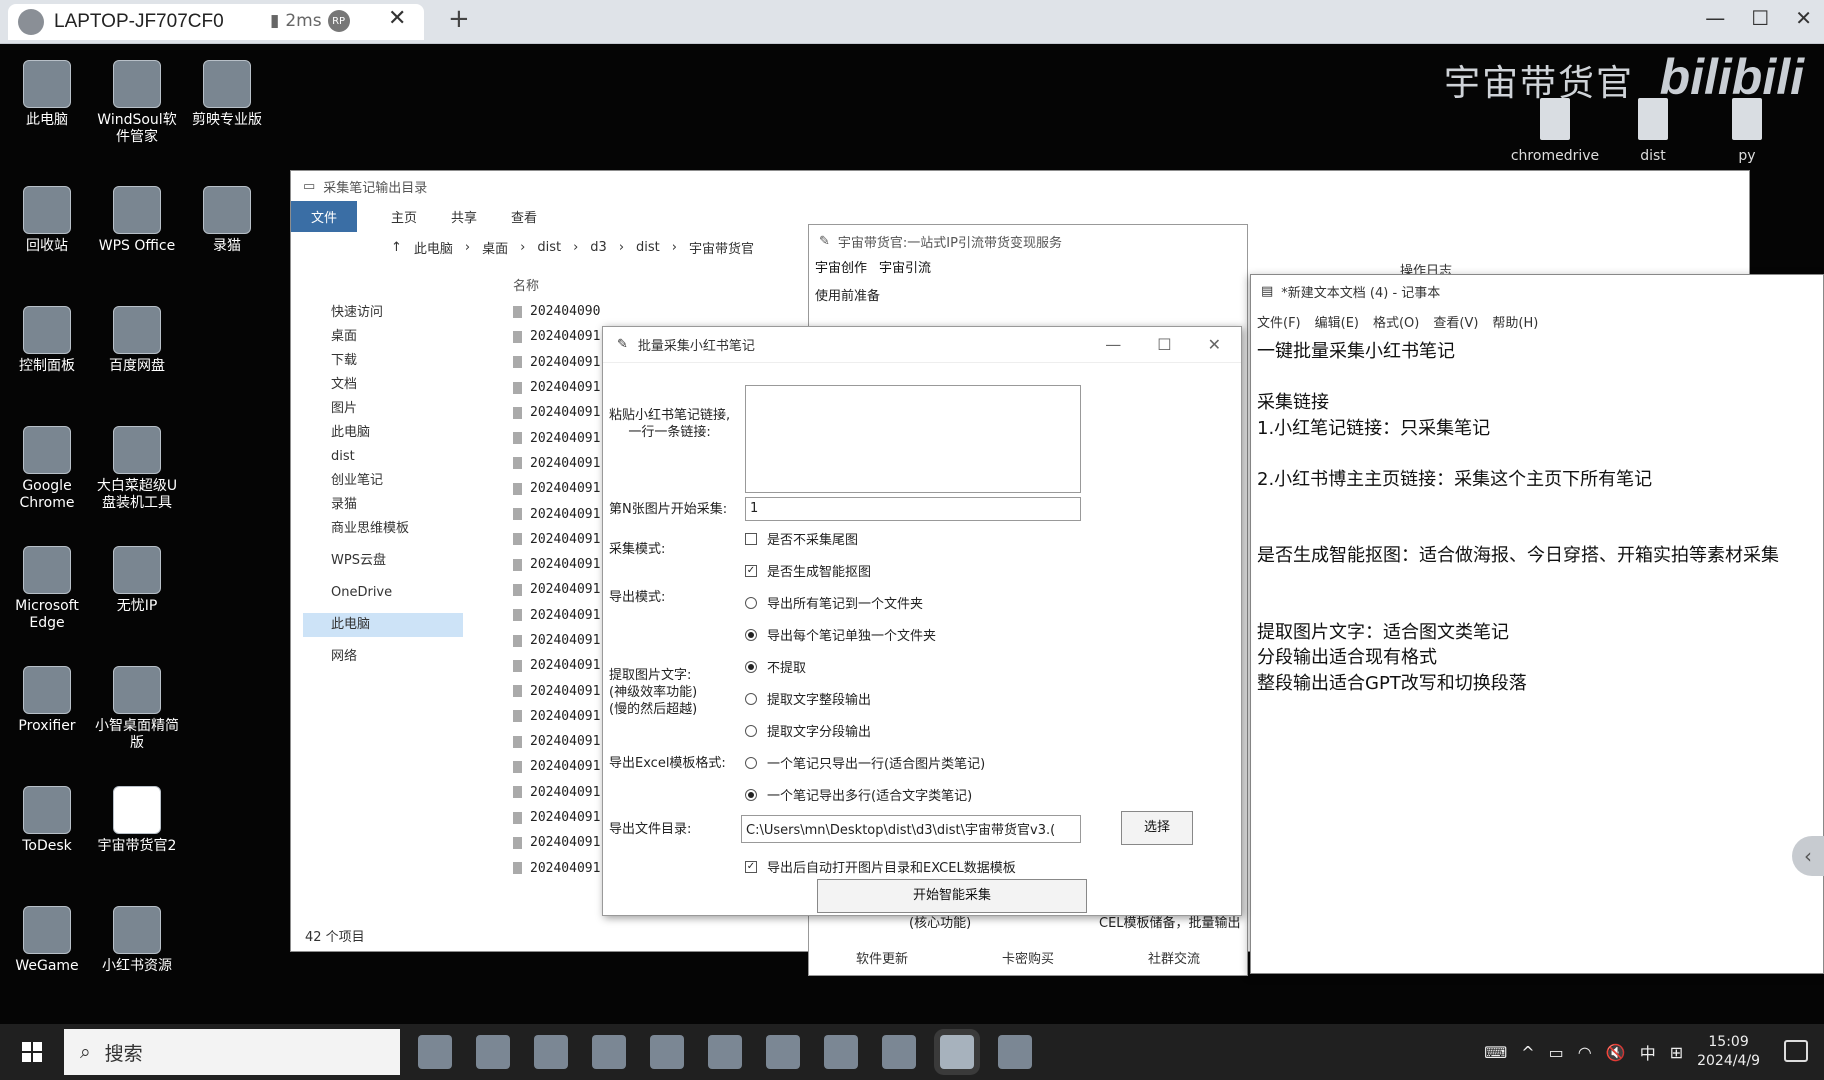  What do you see at coordinates (880, 866) in the screenshot?
I see `option-auto-open: ✓ 导出后自动打开图片目录和EXCEL数据模板` at bounding box center [880, 866].